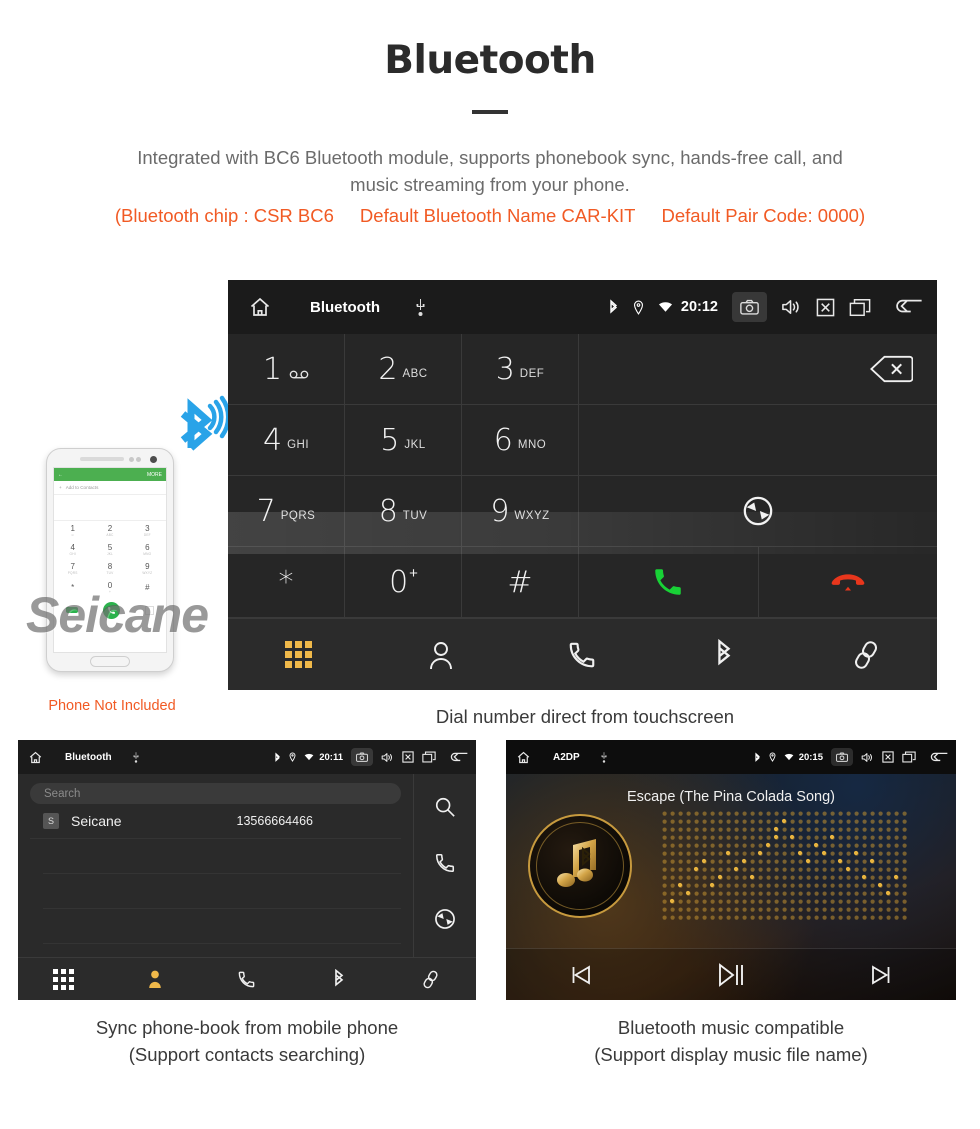 The image size is (980, 1129). What do you see at coordinates (286, 511) in the screenshot?
I see `key-7: 7 PQRS` at bounding box center [286, 511].